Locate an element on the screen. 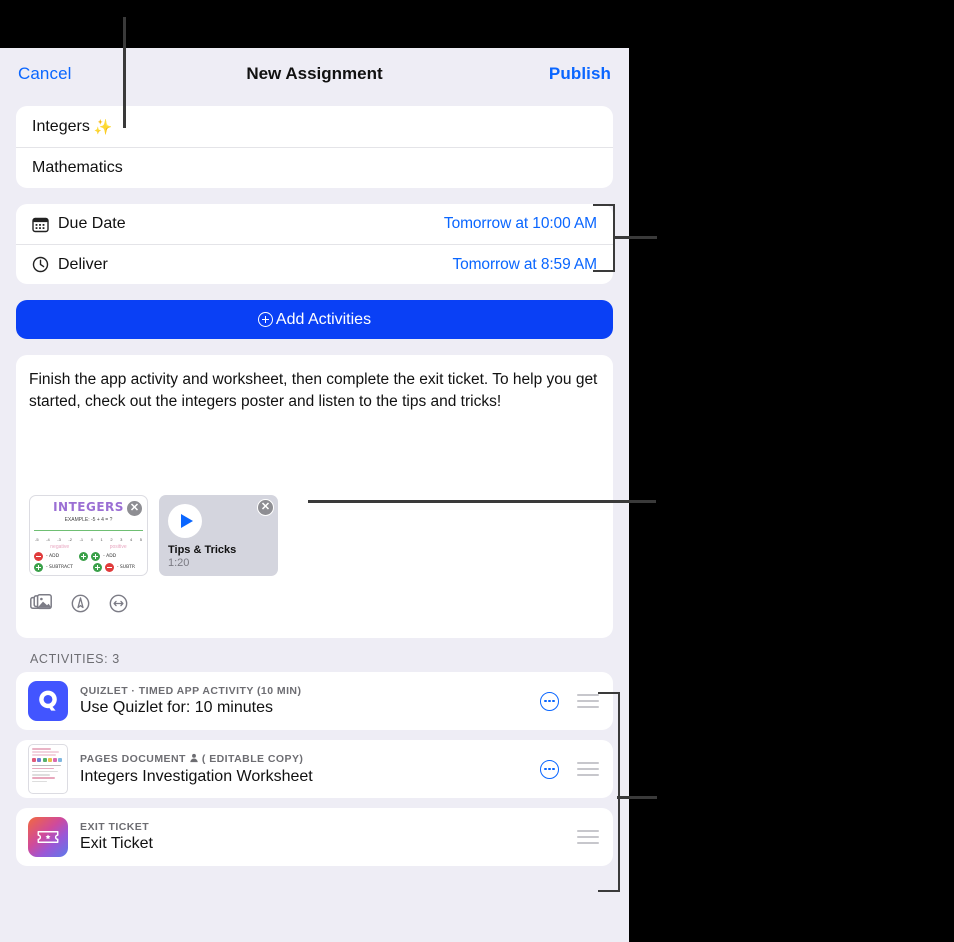 Image resolution: width=954 pixels, height=942 pixels. deliver-row: Deliver Tomorrow at 8:59 AM is located at coordinates (314, 264).